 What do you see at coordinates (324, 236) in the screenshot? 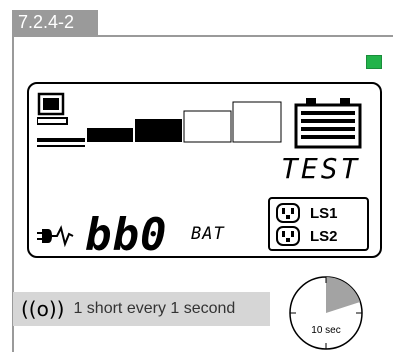
I see `outlet-label: LS2` at bounding box center [324, 236].